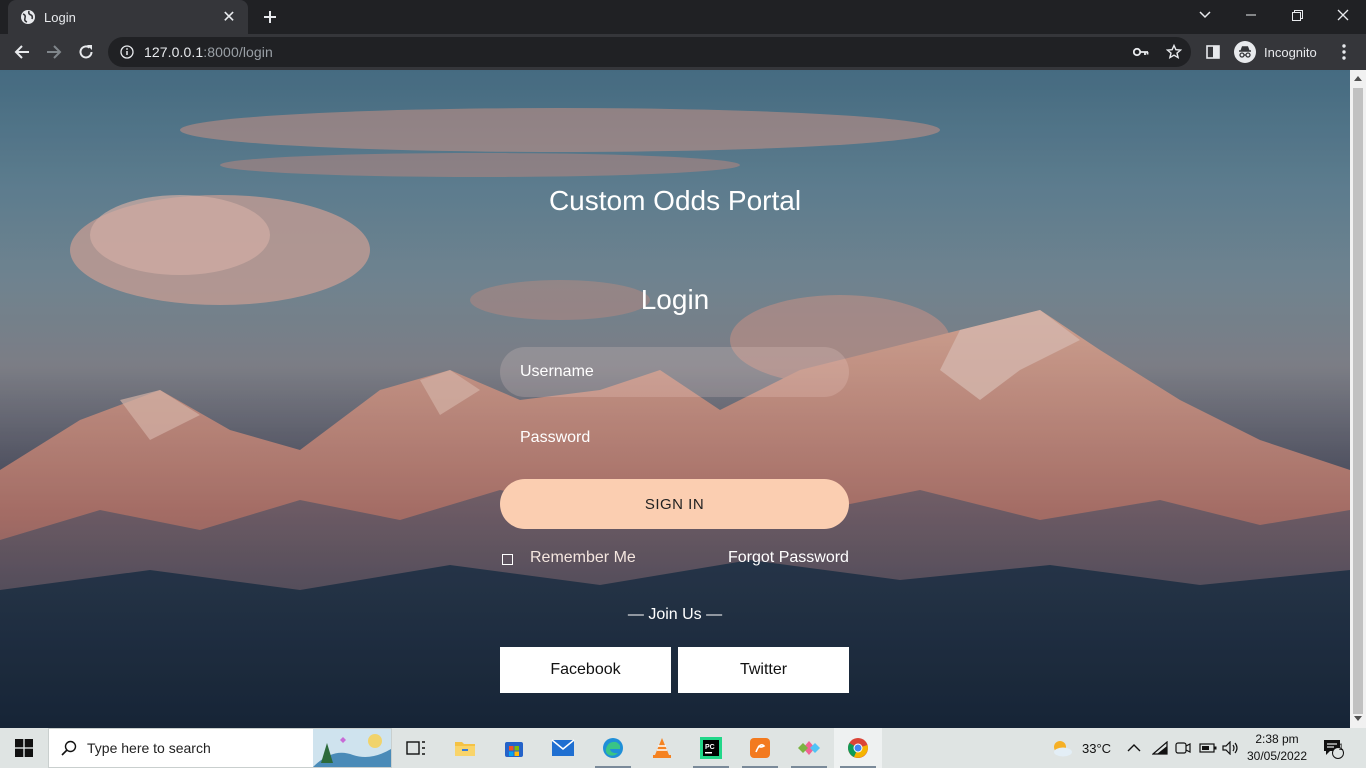 The width and height of the screenshot is (1366, 768). I want to click on weather-temperature: 33°C, so click(1097, 748).